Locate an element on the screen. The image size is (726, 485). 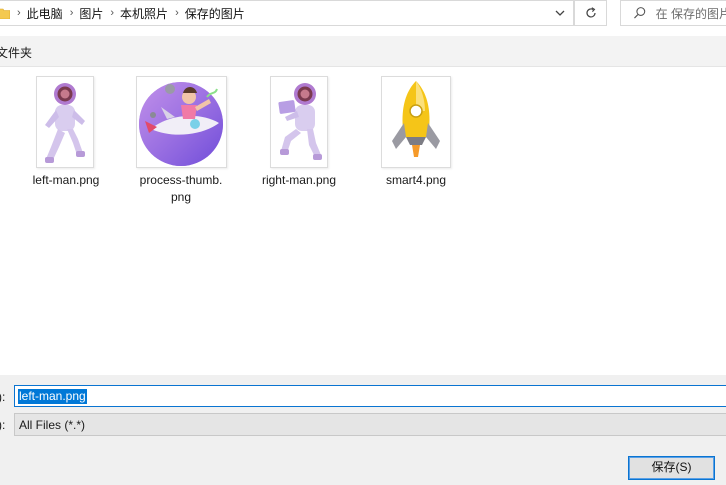
filetype-select: All Files (*.*) is located at coordinates (370, 424).